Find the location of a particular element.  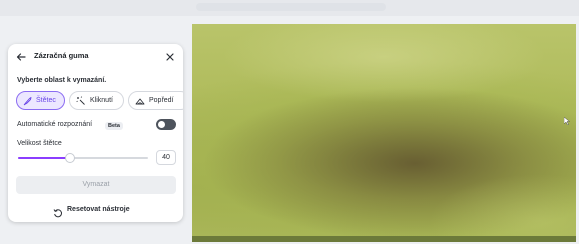

toolbar-placeholder is located at coordinates (291, 7).